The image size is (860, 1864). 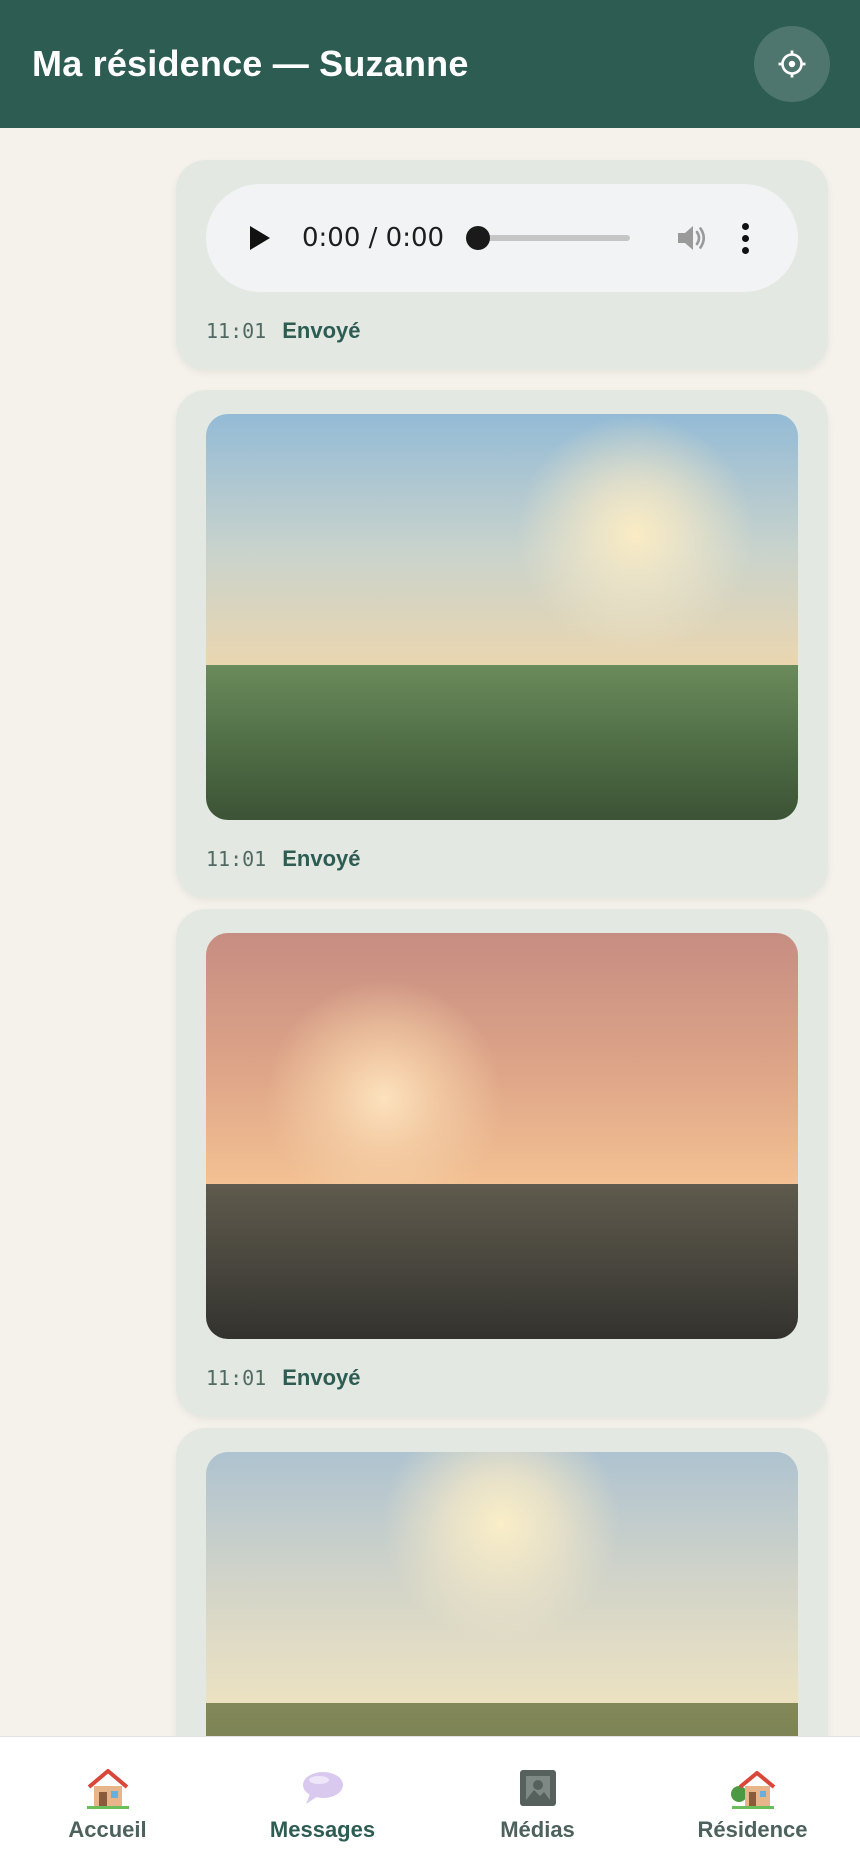 I want to click on house-garden-icon, so click(x=753, y=1788).